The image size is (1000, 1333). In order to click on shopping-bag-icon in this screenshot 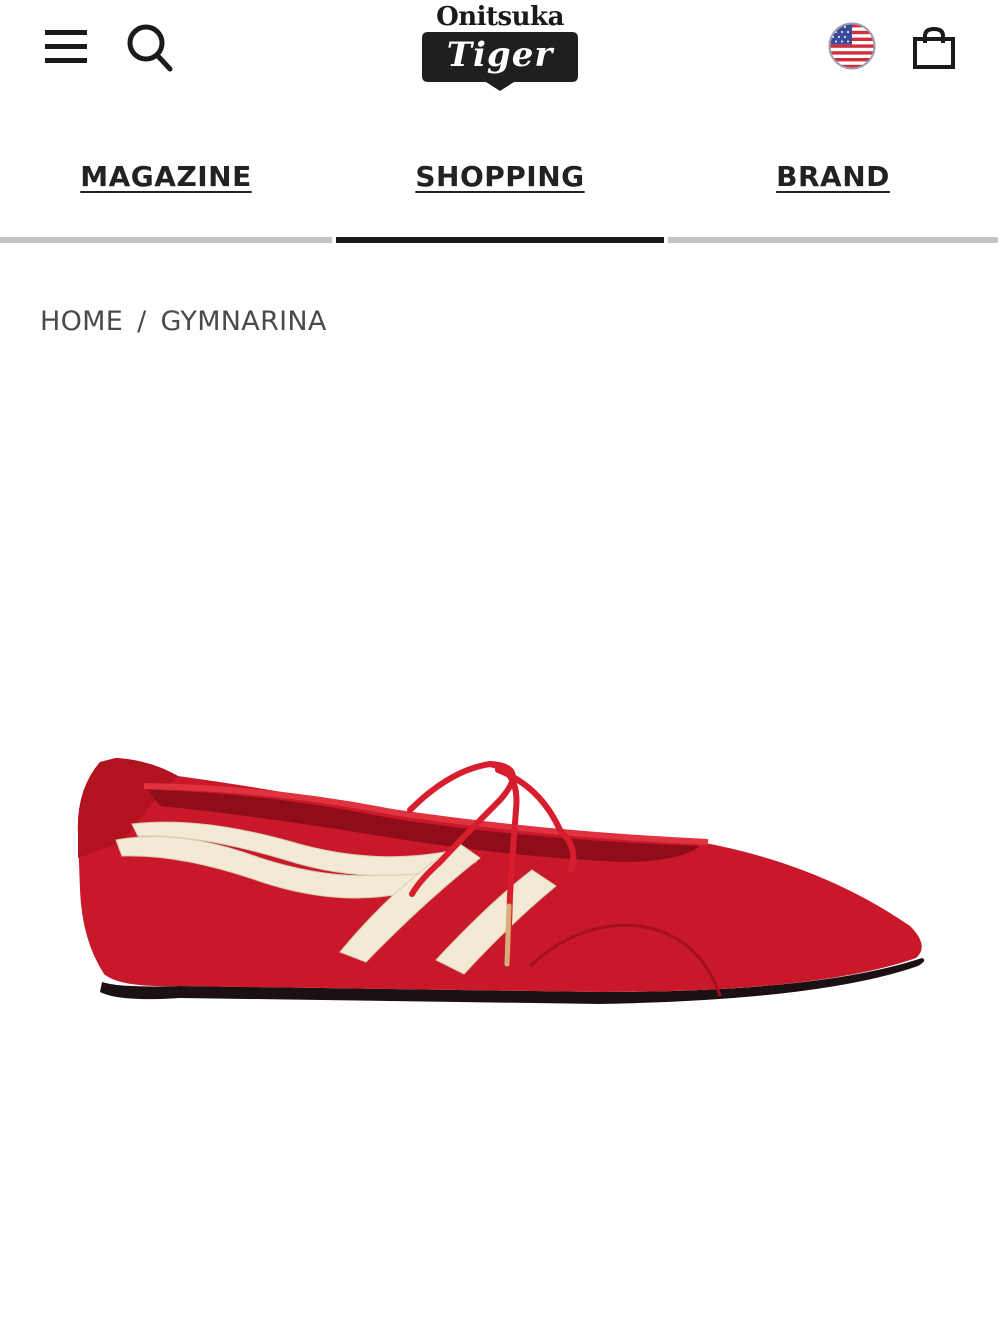, I will do `click(934, 47)`.